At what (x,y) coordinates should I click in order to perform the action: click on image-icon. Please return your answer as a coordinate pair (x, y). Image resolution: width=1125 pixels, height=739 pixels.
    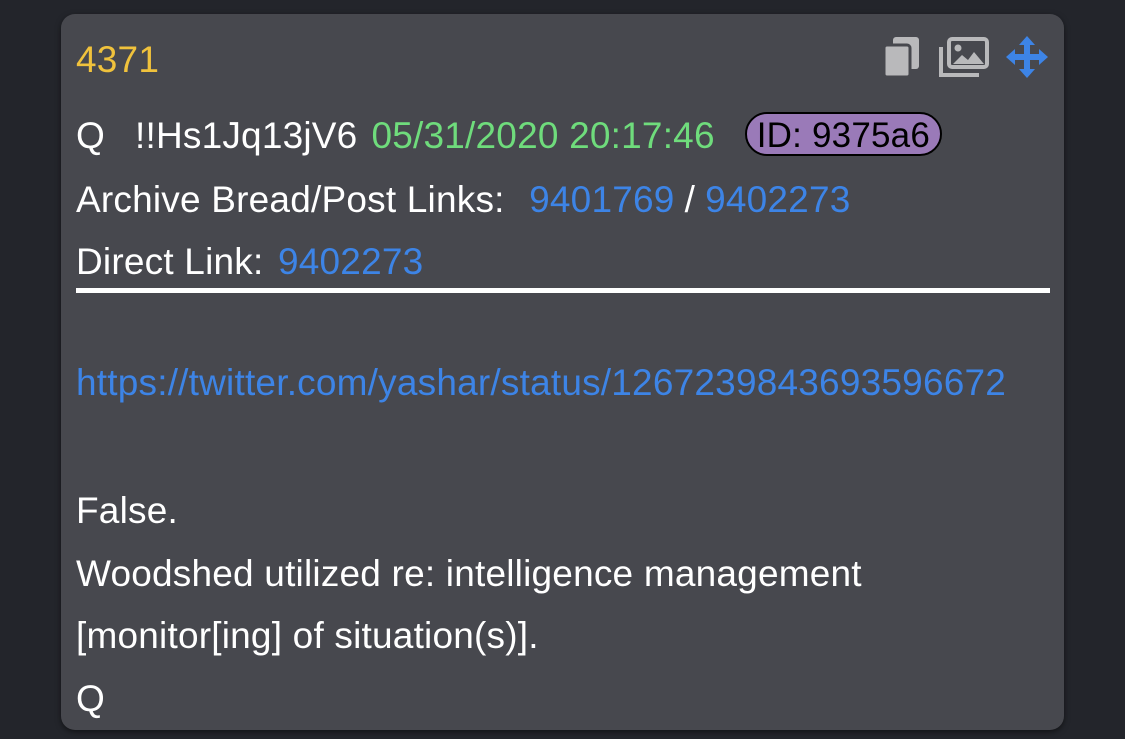
    Looking at the image, I should click on (964, 61).